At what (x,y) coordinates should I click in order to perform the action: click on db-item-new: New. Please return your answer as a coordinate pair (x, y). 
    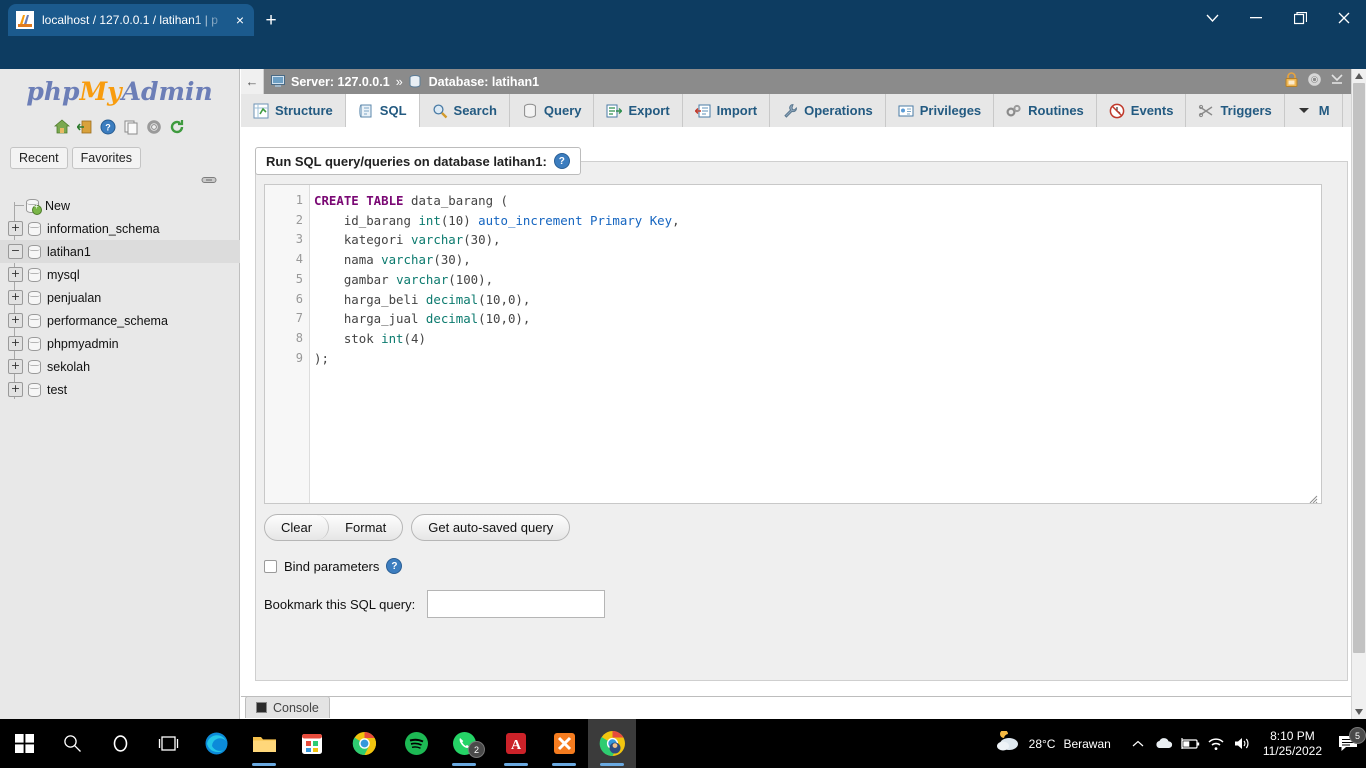
    Looking at the image, I should click on (120, 205).